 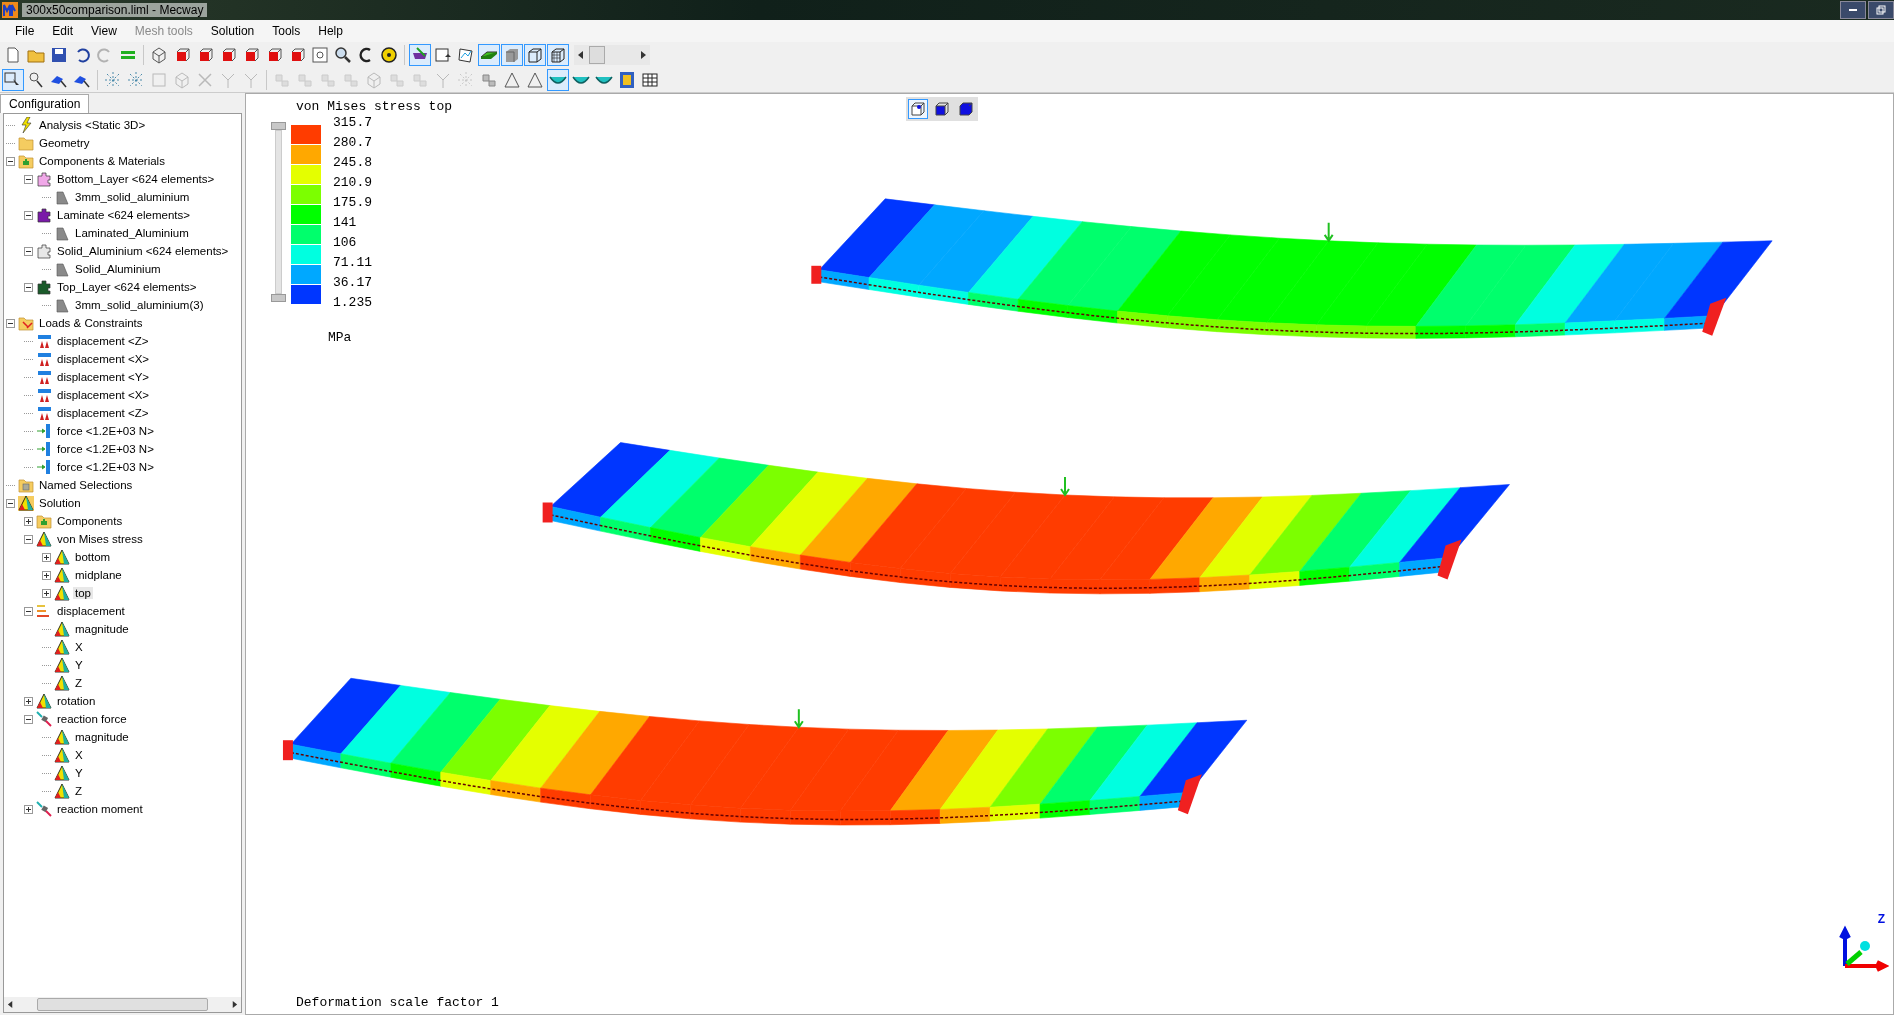 I want to click on tree-item: reaction moment, so click(x=100, y=809).